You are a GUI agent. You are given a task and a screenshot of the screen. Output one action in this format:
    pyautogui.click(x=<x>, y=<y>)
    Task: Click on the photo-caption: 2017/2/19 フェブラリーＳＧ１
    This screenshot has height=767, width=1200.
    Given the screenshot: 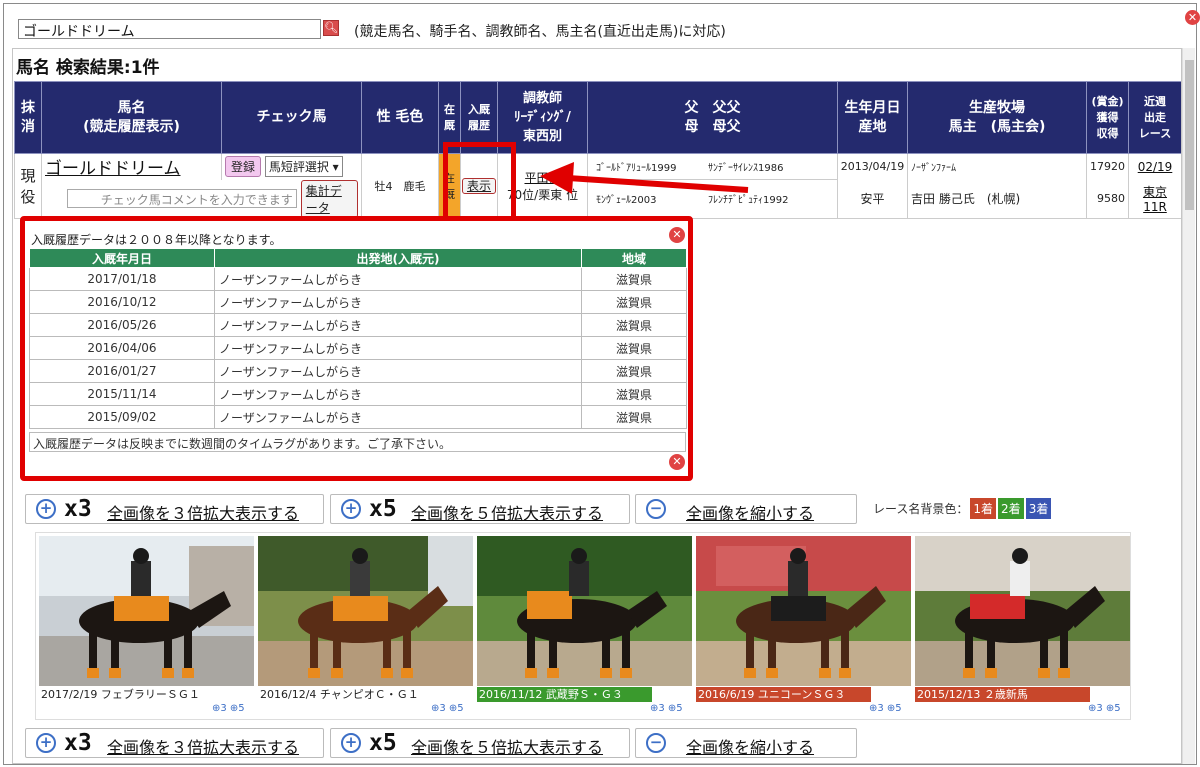 What is the action you would take?
    pyautogui.click(x=120, y=694)
    